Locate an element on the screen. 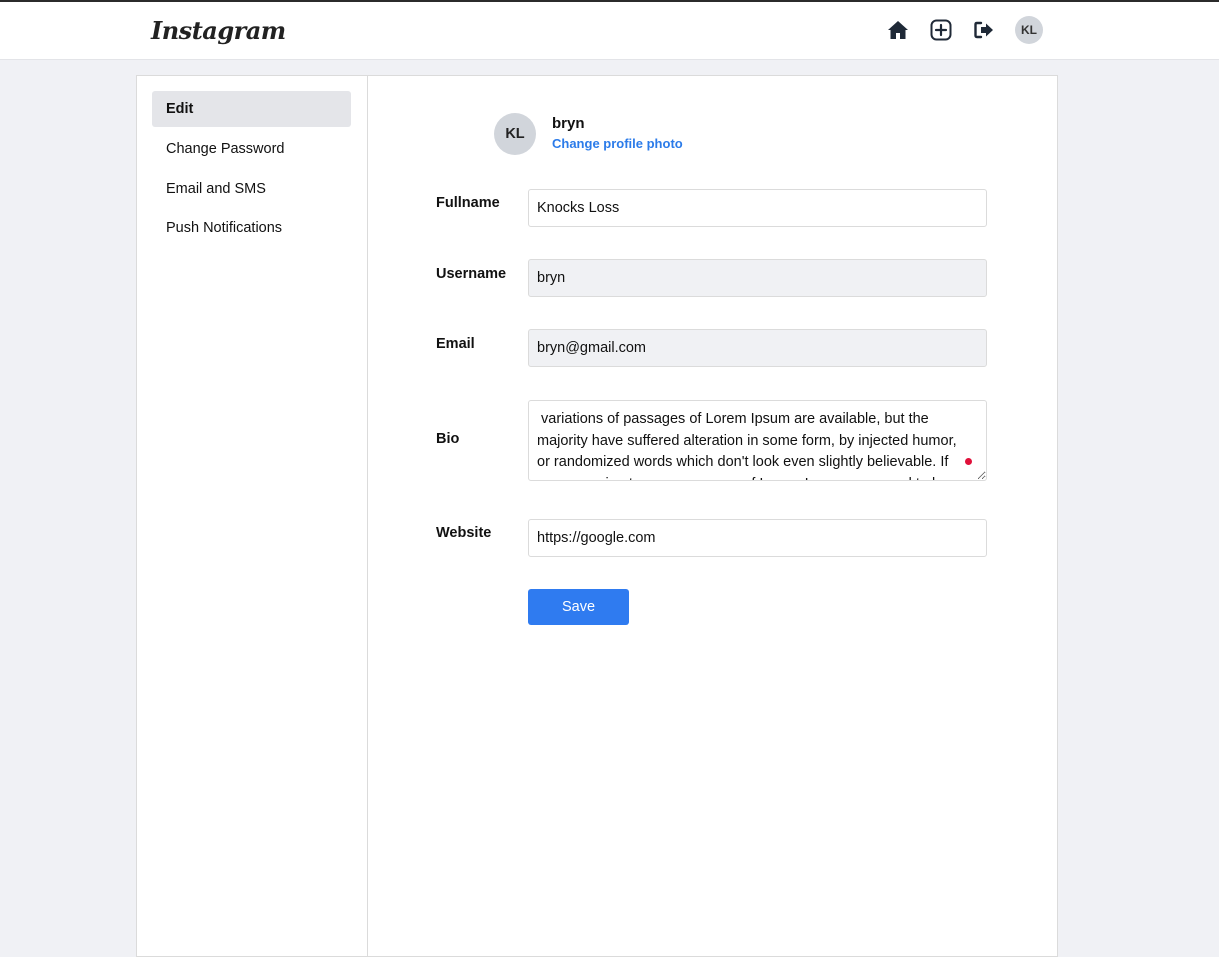  top-navbar: Instagram KL is located at coordinates (609, 31).